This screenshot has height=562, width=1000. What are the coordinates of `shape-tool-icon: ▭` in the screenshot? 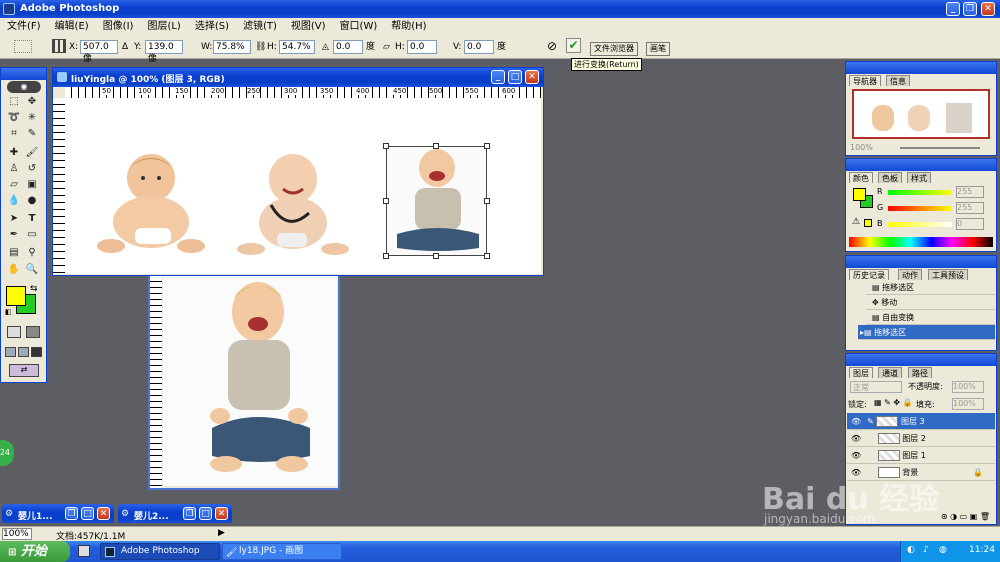 It's located at (32, 235).